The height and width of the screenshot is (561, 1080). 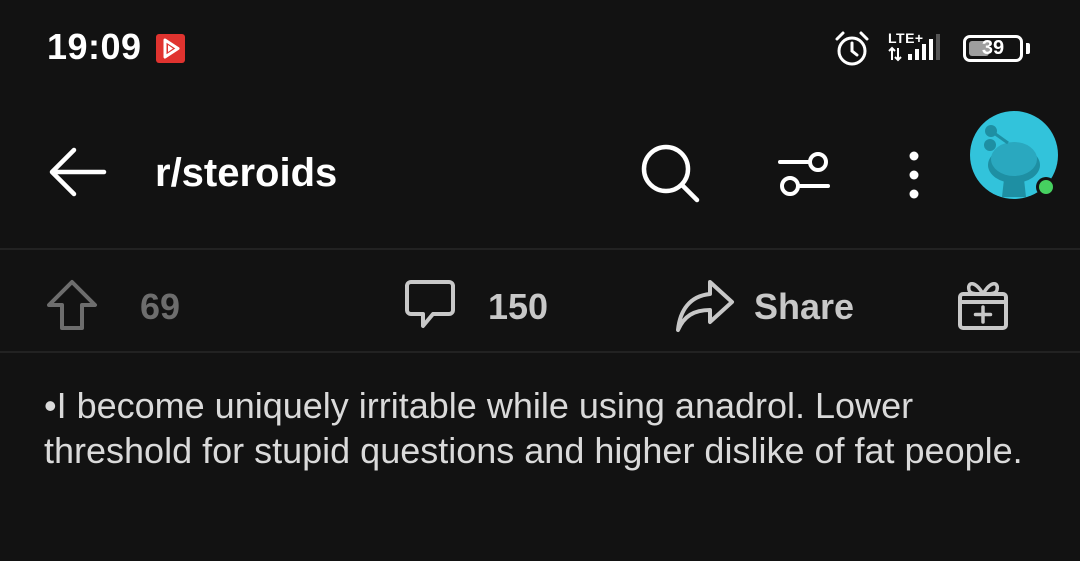 I want to click on search-button, so click(x=671, y=174).